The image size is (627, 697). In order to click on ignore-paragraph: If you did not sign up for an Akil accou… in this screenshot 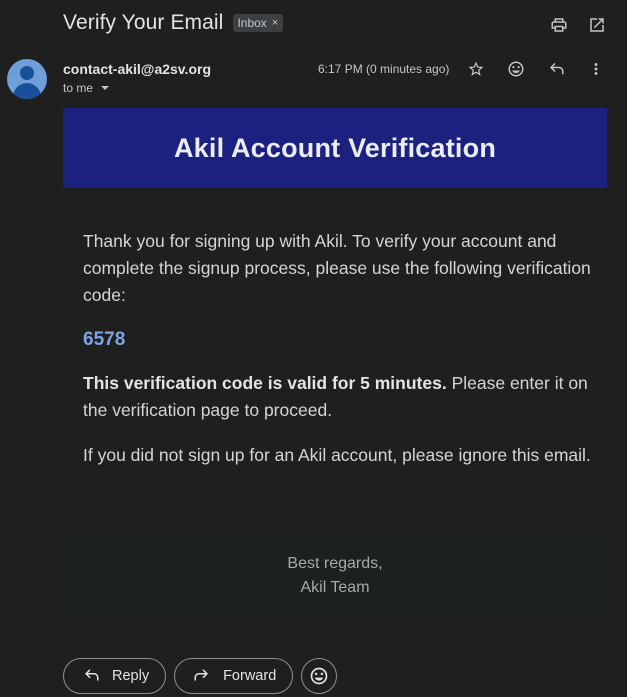, I will do `click(337, 455)`.